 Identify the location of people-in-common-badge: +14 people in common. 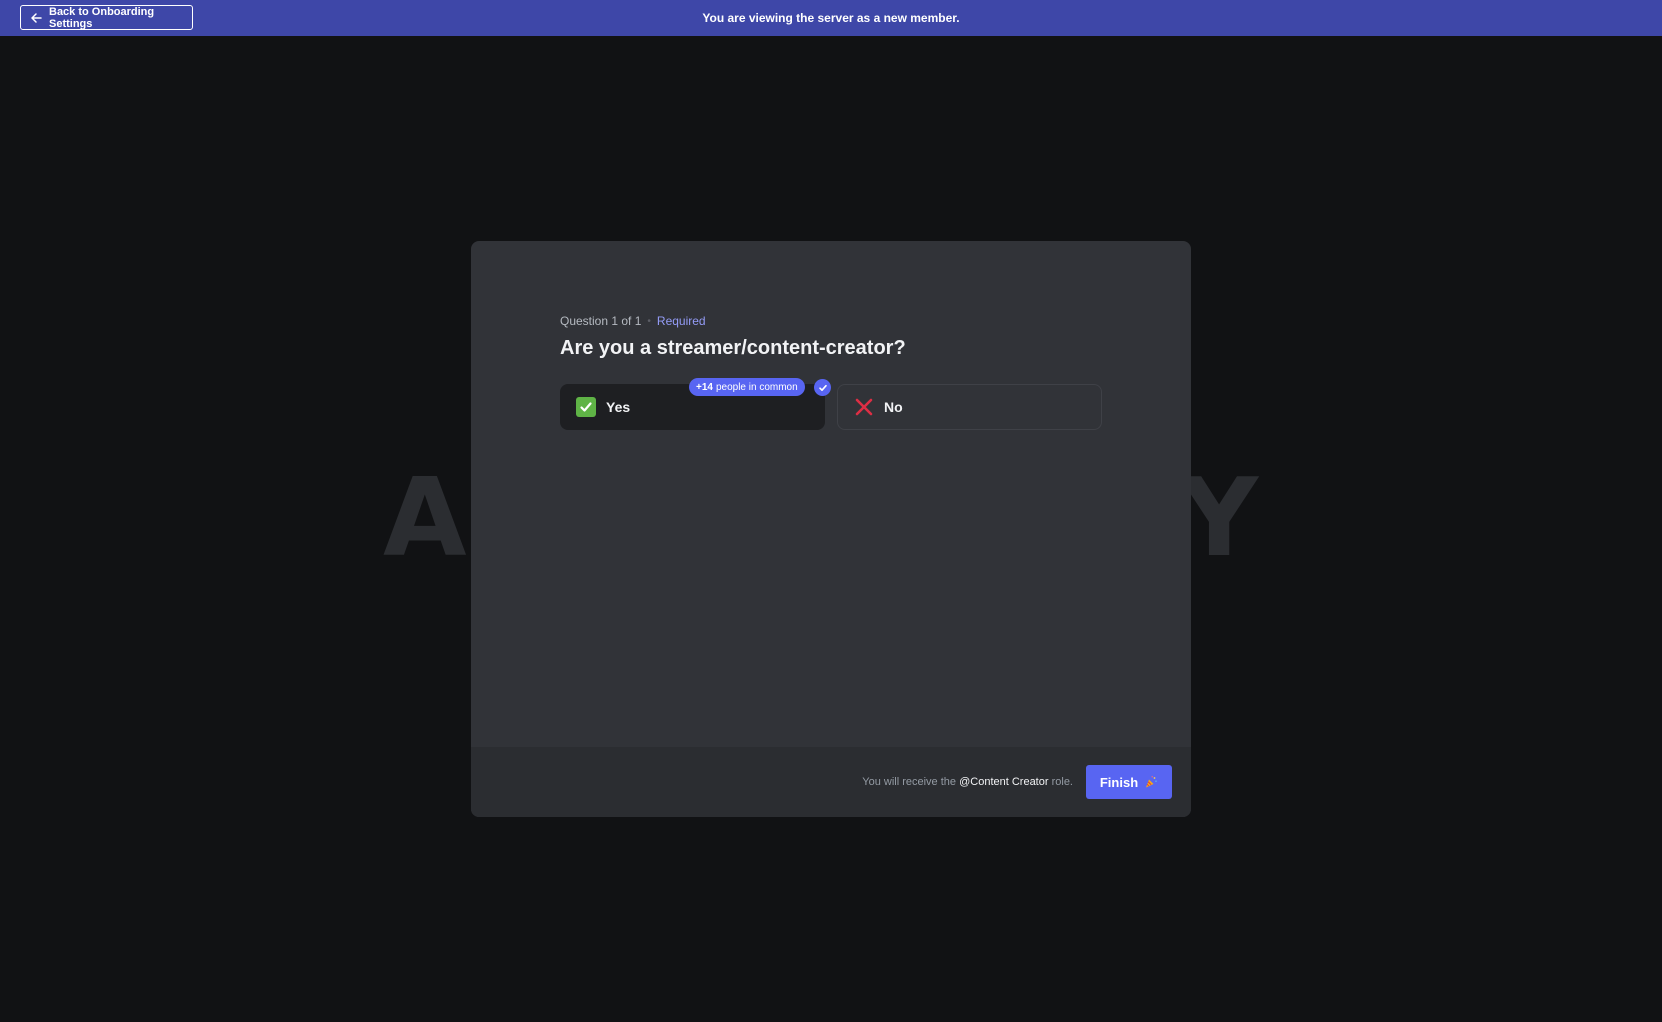
(747, 387).